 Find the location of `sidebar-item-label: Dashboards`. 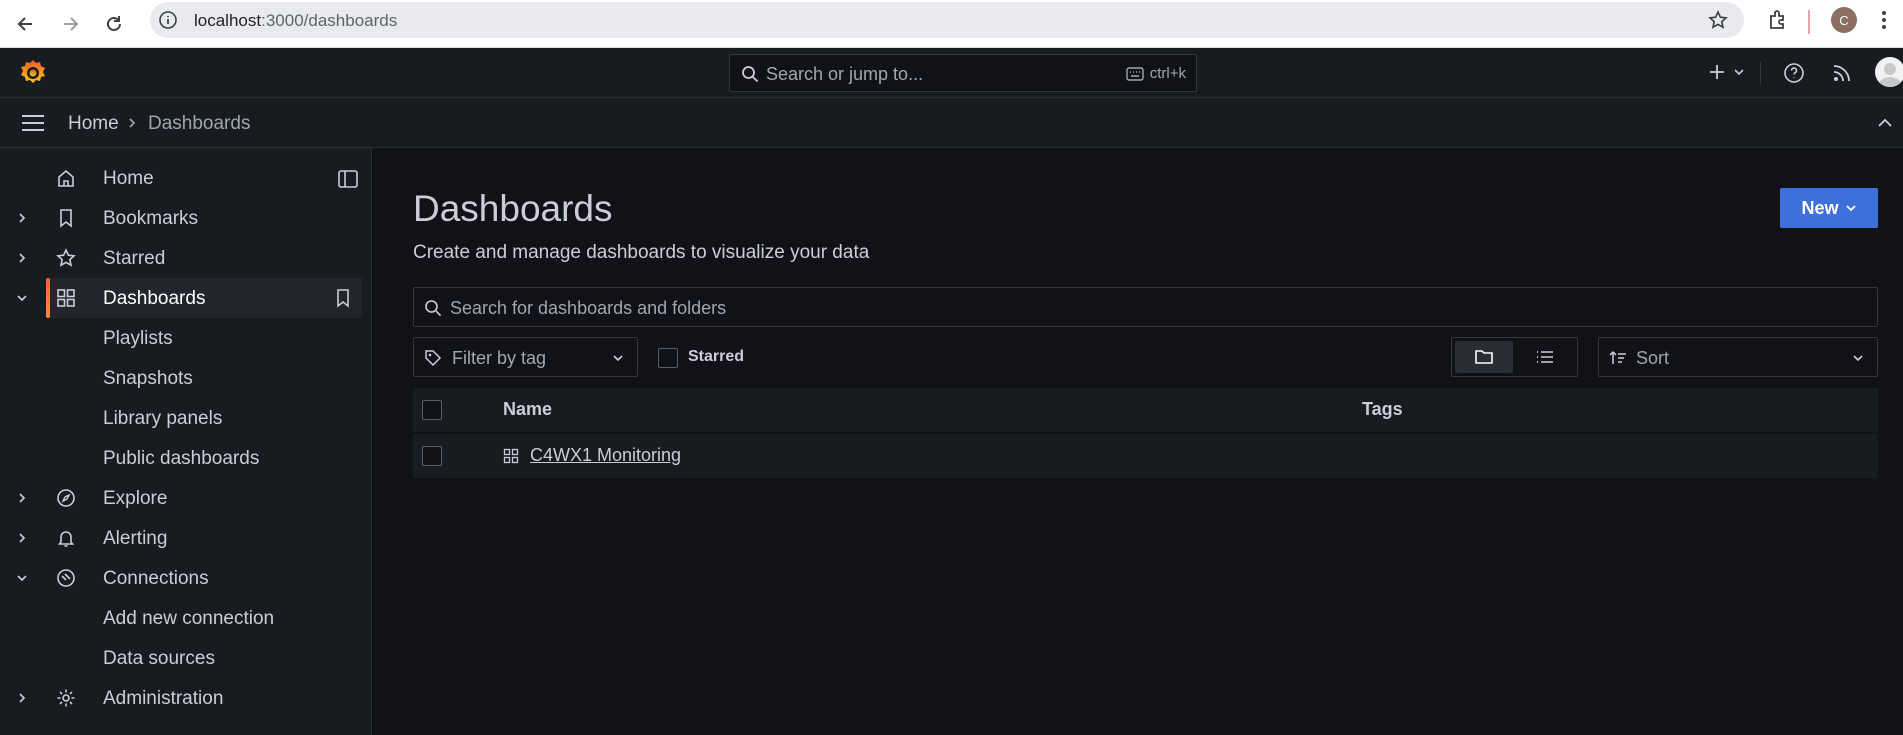

sidebar-item-label: Dashboards is located at coordinates (154, 298).